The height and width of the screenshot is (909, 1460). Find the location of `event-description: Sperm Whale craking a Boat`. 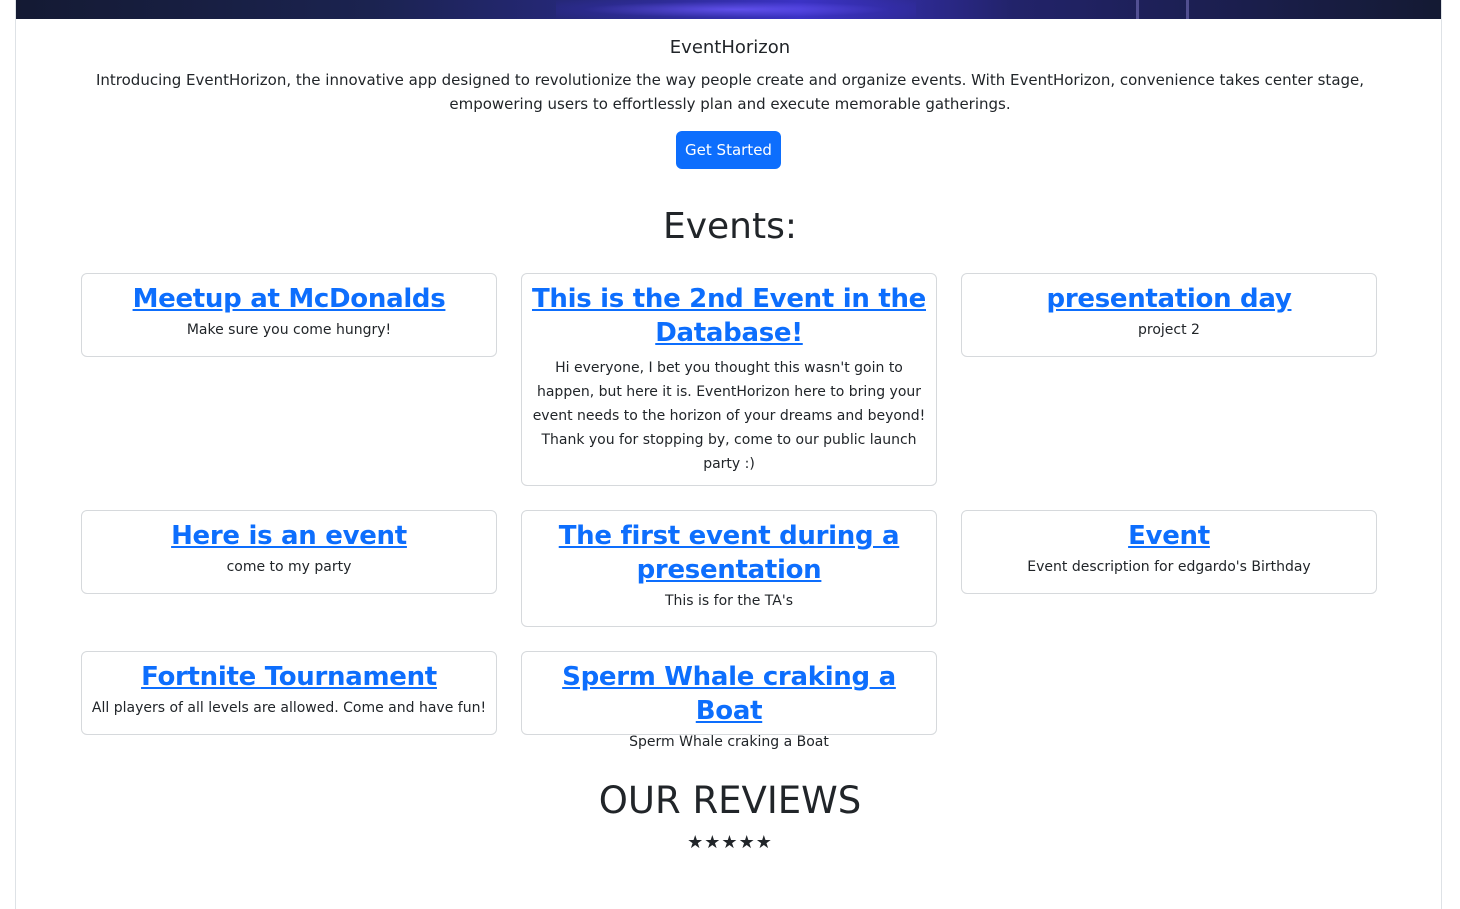

event-description: Sperm Whale craking a Boat is located at coordinates (729, 742).